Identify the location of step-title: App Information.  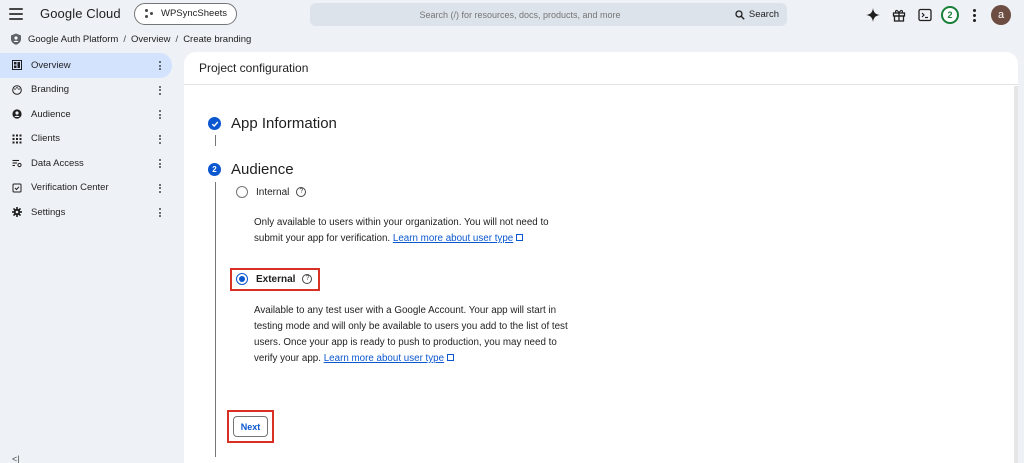
(284, 123).